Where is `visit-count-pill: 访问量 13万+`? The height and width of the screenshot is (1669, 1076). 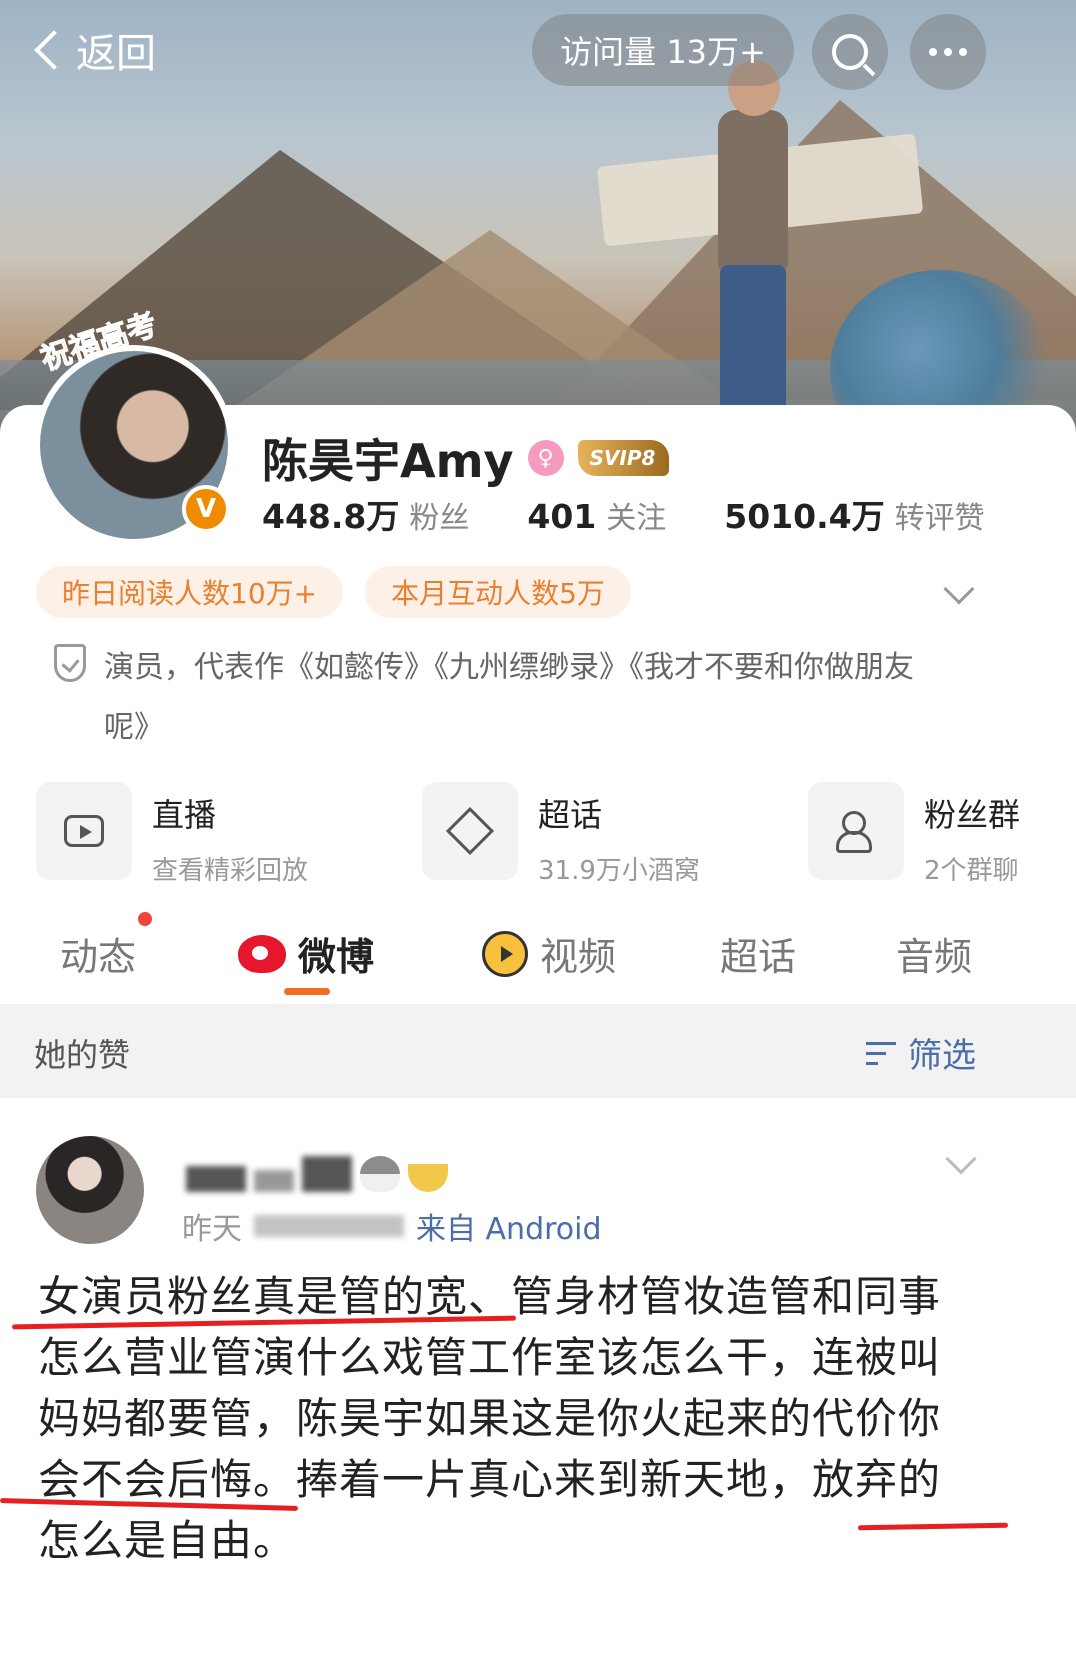 visit-count-pill: 访问量 13万+ is located at coordinates (663, 50).